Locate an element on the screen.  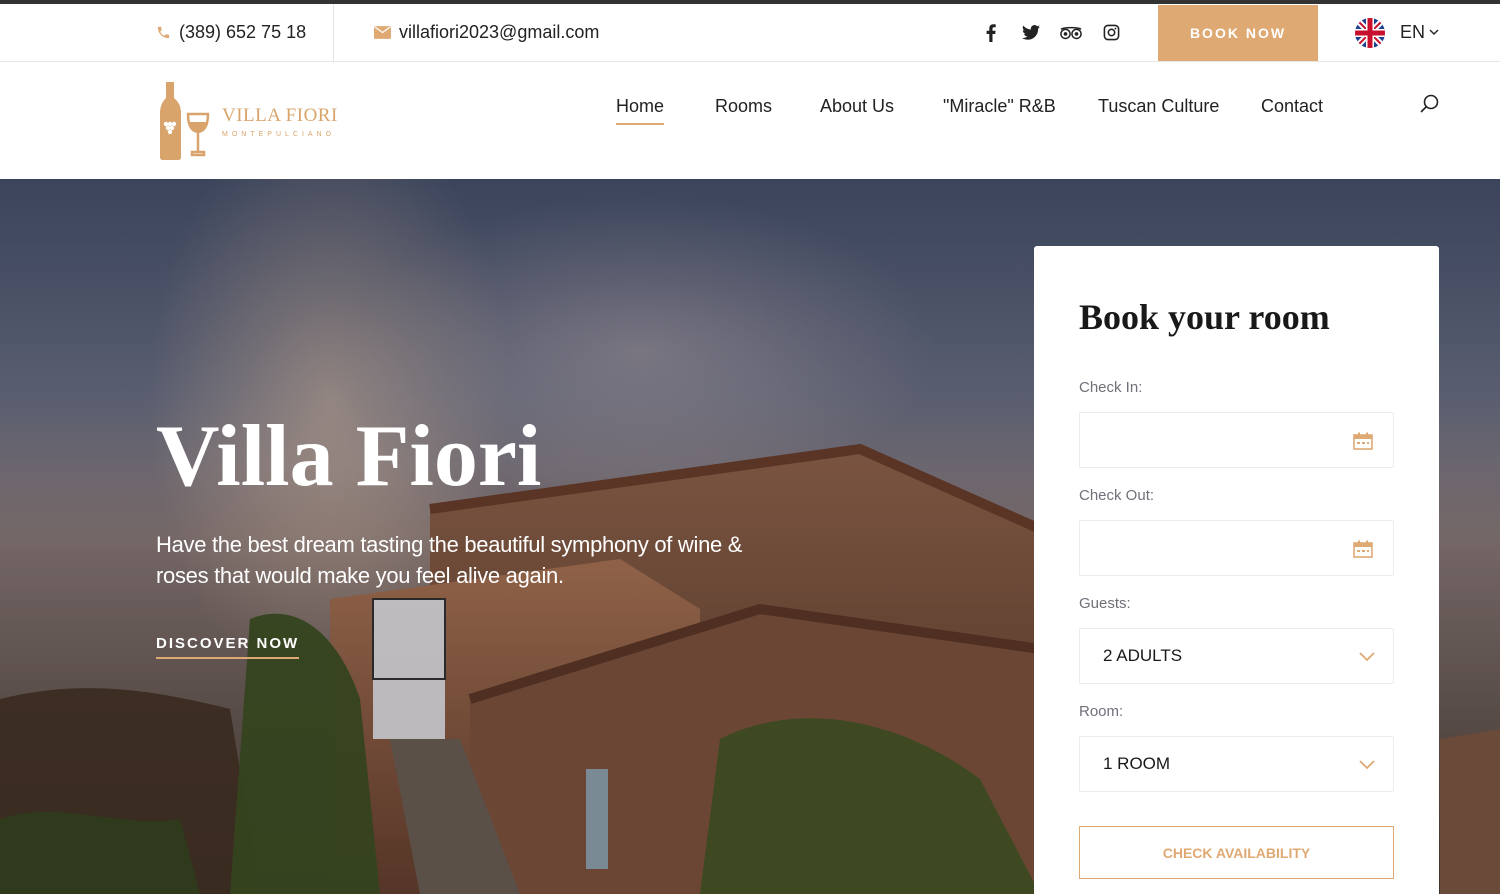
language-selector: EN is located at coordinates (1397, 32).